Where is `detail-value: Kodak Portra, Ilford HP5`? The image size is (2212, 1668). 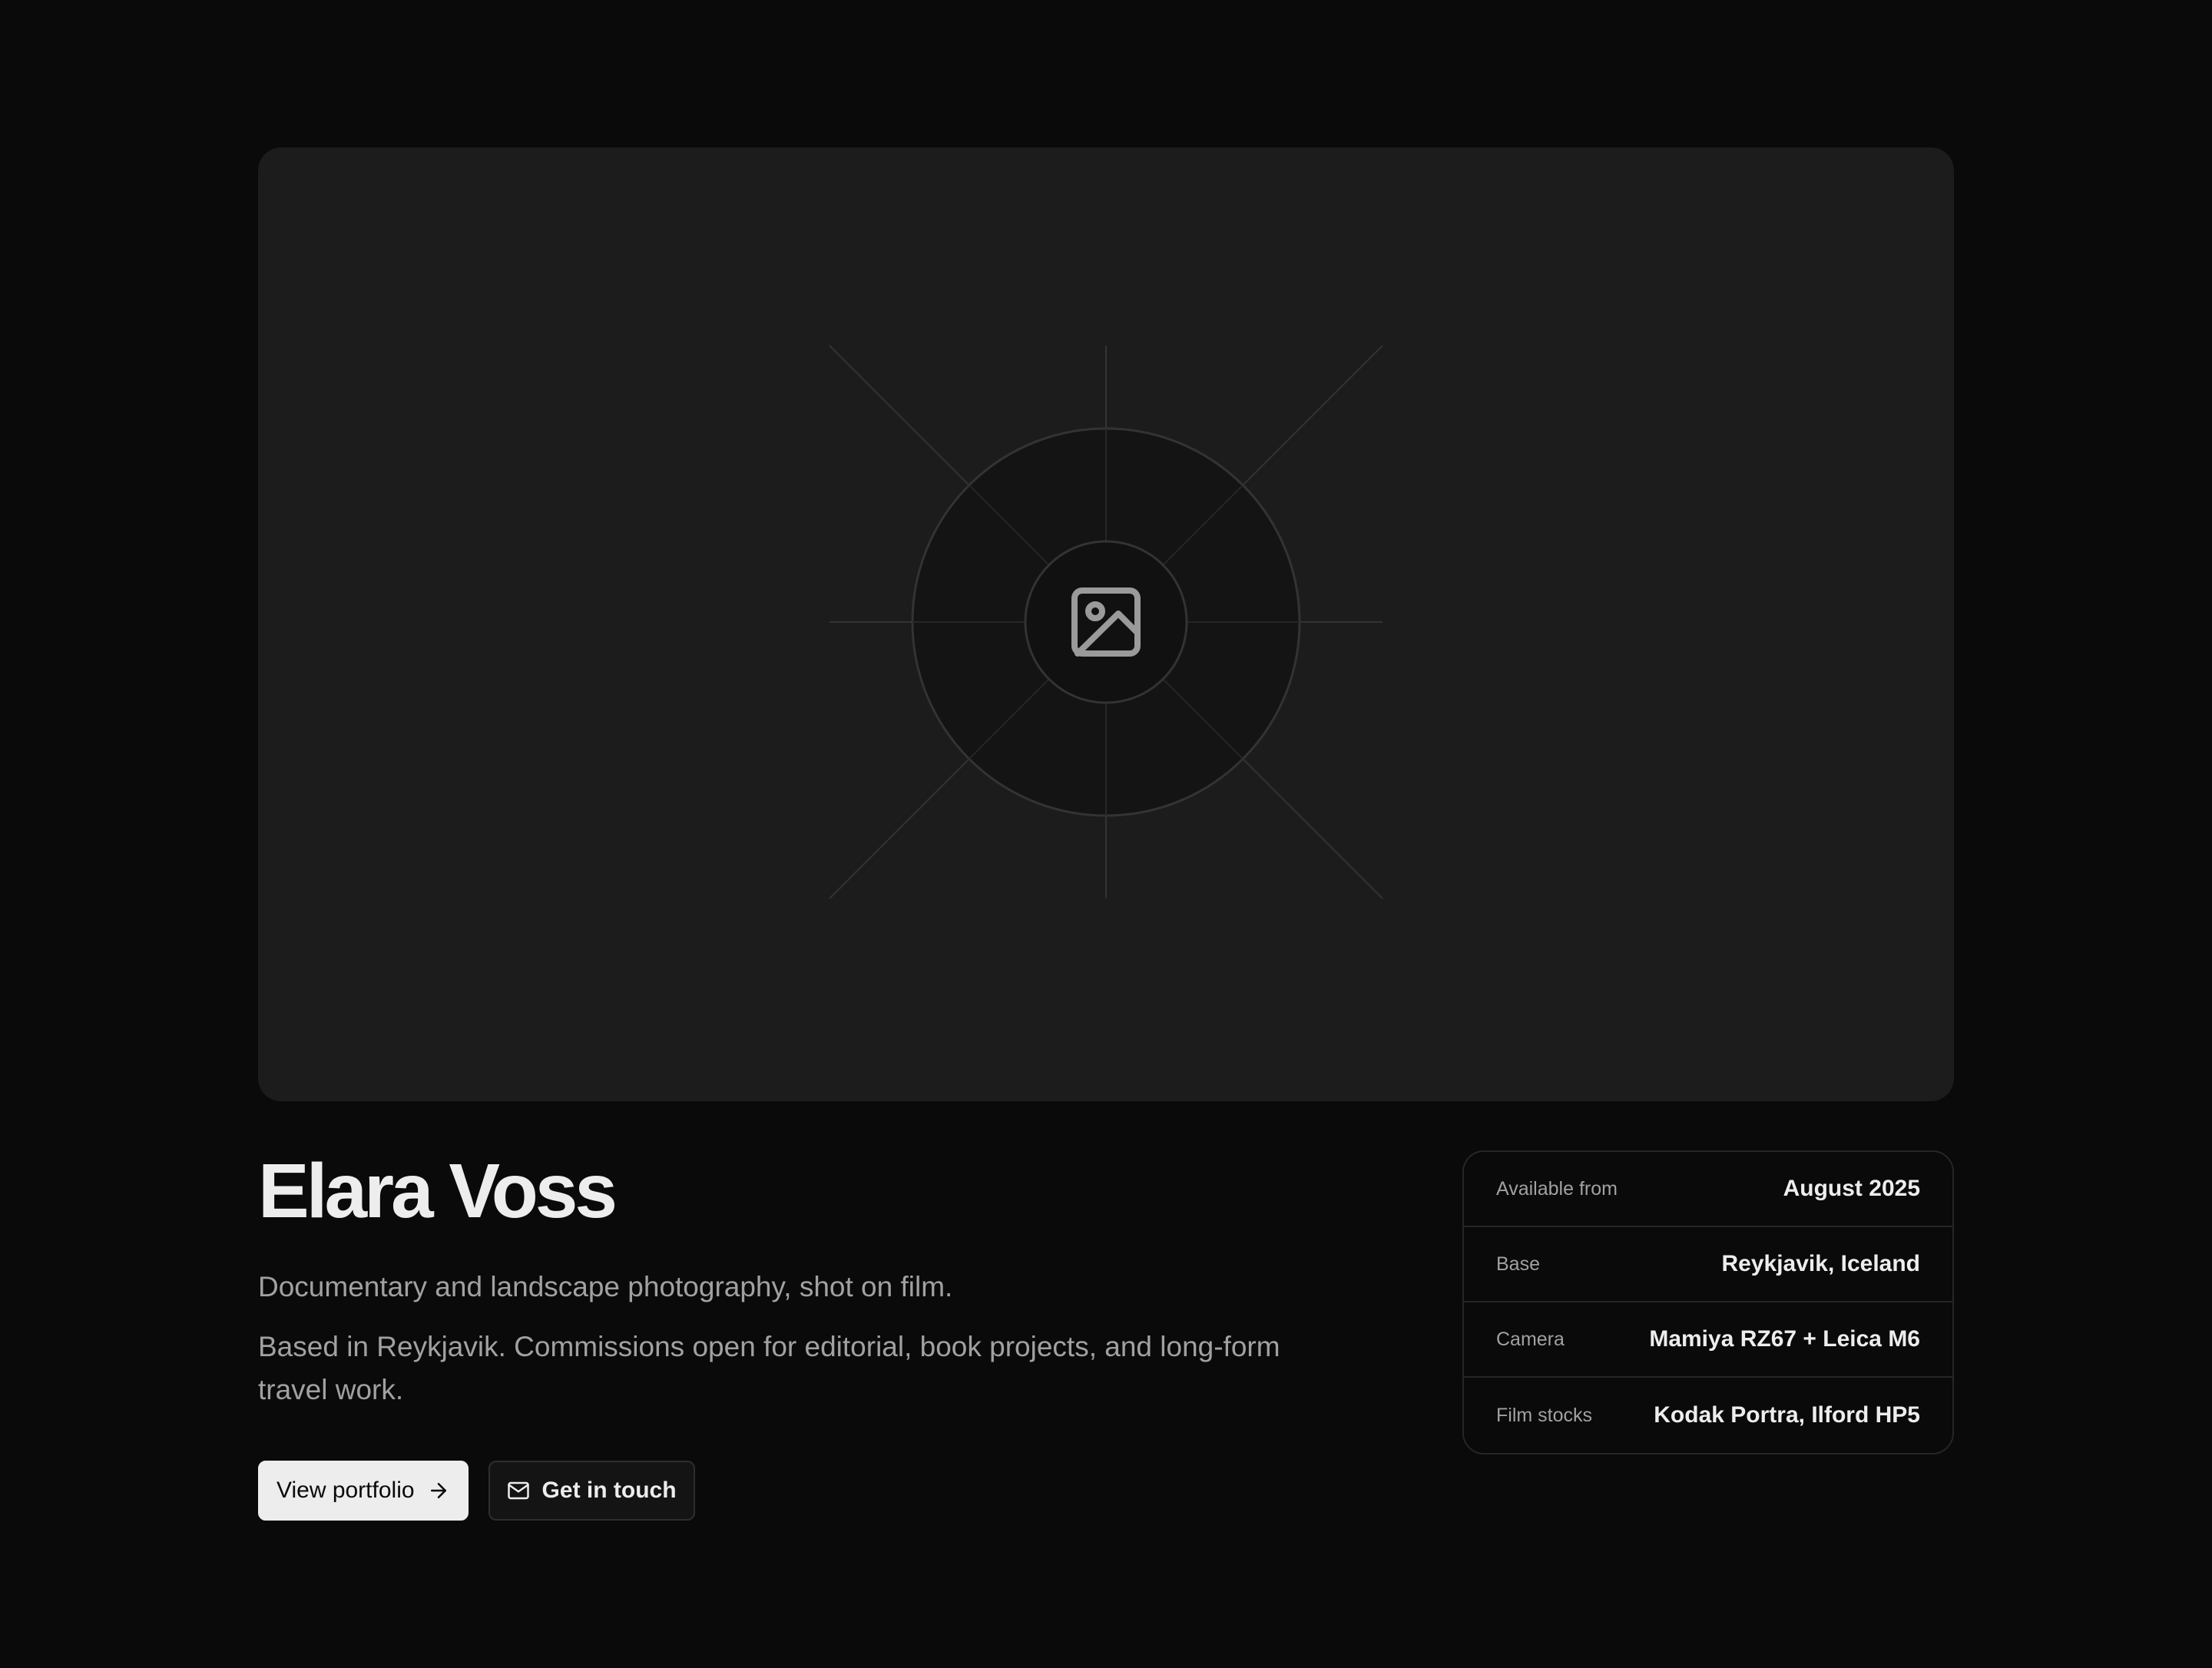 detail-value: Kodak Portra, Ilford HP5 is located at coordinates (1787, 1415).